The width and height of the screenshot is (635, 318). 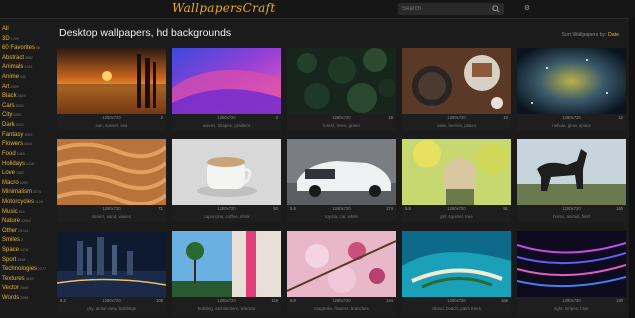 I want to click on wallpaper-card: 1280x720 140 horse, animal, field, so click(x=571, y=180).